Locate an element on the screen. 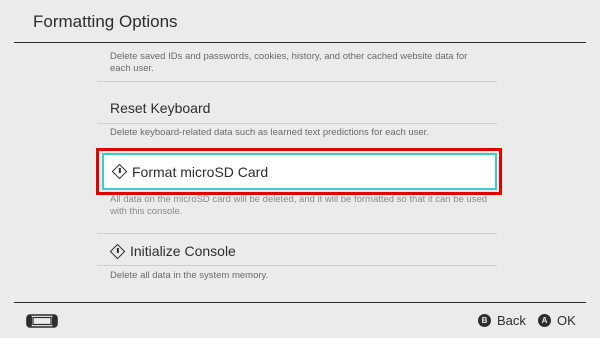 The image size is (600, 338). a-button-icon: A is located at coordinates (544, 320).